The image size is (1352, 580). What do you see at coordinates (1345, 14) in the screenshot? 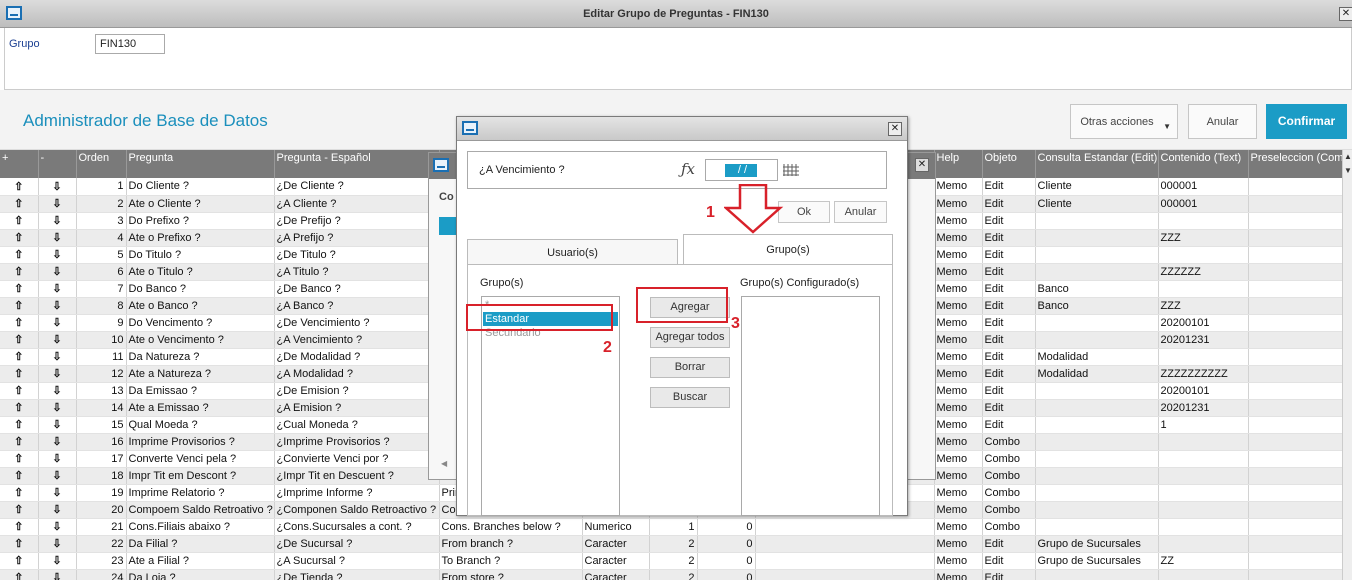
I see `close-icon: ✕` at bounding box center [1345, 14].